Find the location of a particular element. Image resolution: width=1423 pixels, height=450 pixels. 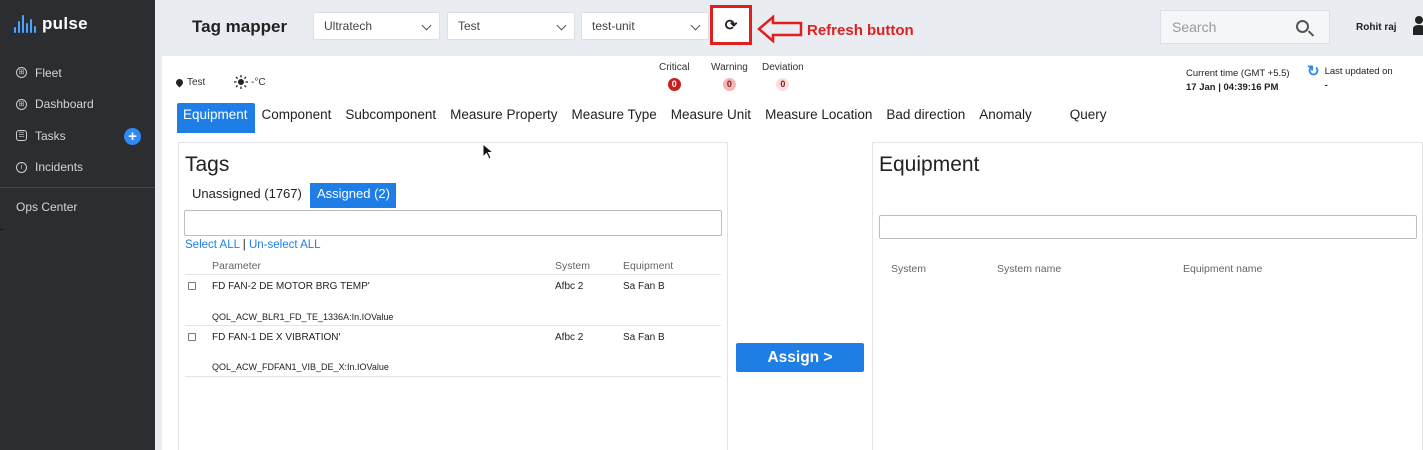

sidebar-item-label: Incidents is located at coordinates (59, 167).